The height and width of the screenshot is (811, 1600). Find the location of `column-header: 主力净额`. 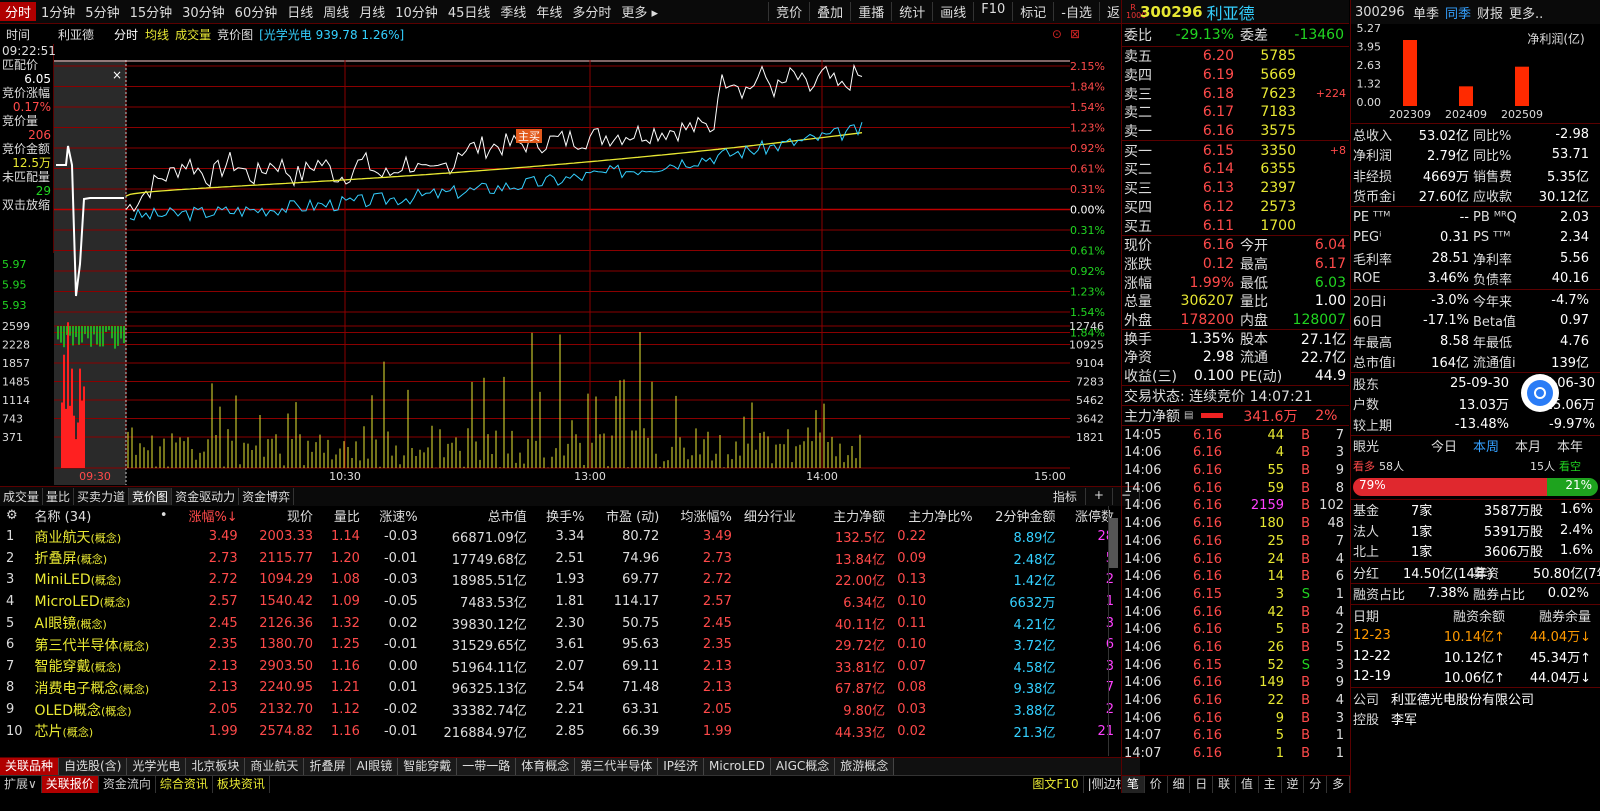

column-header: 主力净额 is located at coordinates (854, 515).